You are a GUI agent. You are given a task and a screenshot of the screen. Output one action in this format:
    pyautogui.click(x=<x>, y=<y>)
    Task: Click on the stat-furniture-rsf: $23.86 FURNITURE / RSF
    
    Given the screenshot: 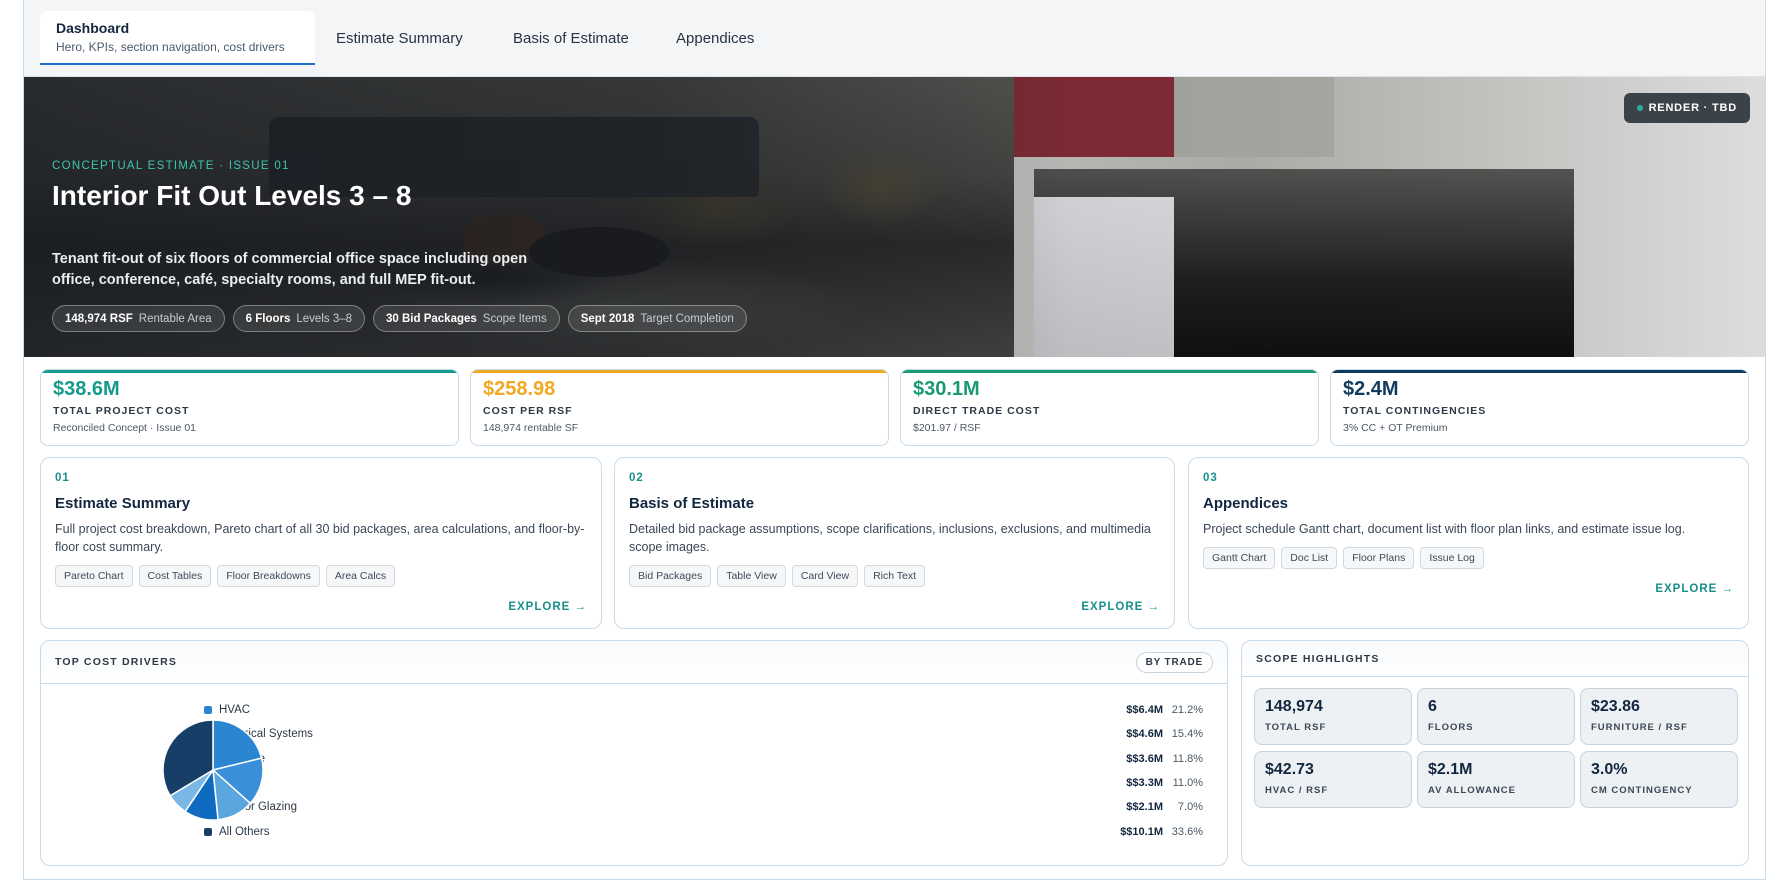 What is the action you would take?
    pyautogui.click(x=1659, y=716)
    